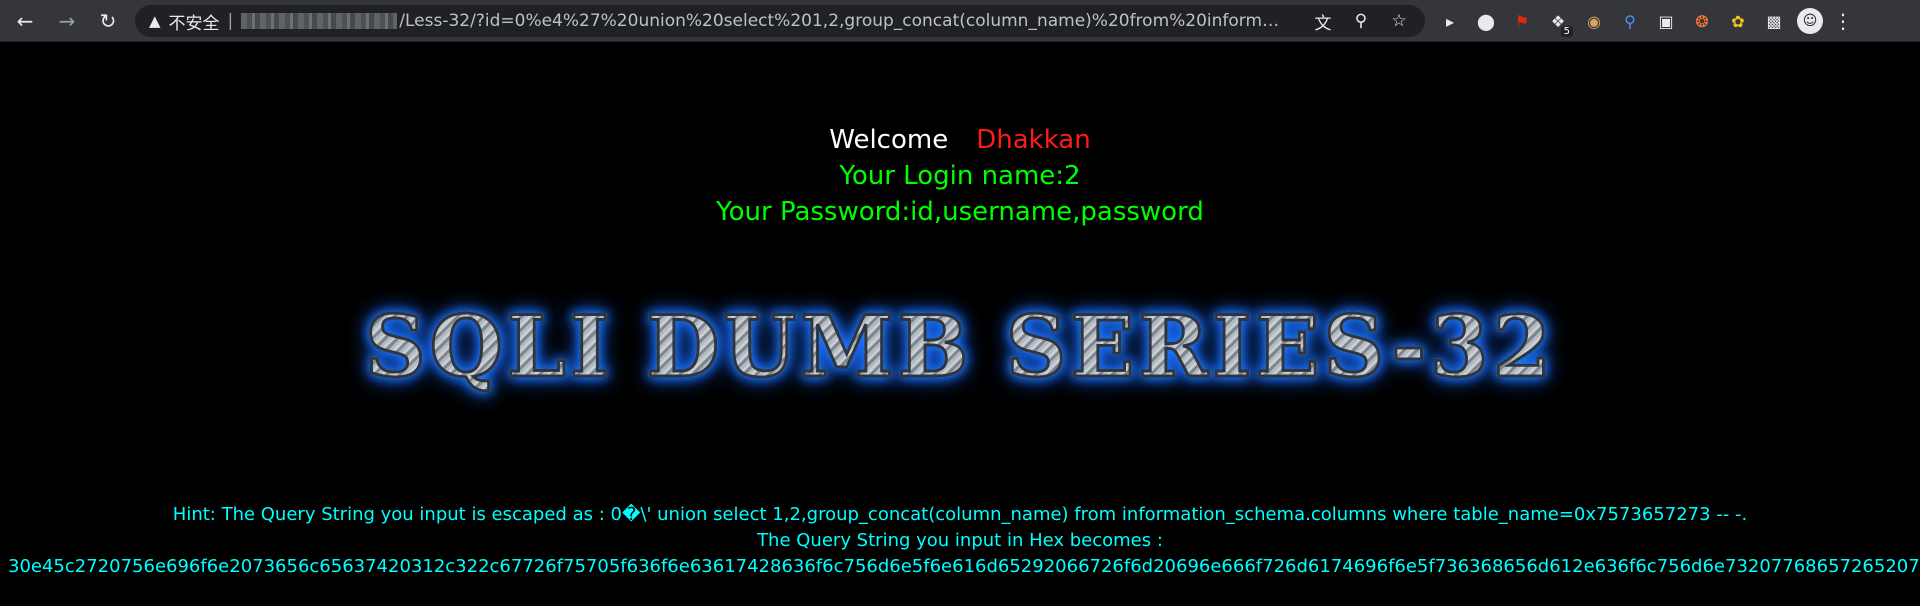 This screenshot has width=1920, height=606. I want to click on translate-icon: 文, so click(1323, 21).